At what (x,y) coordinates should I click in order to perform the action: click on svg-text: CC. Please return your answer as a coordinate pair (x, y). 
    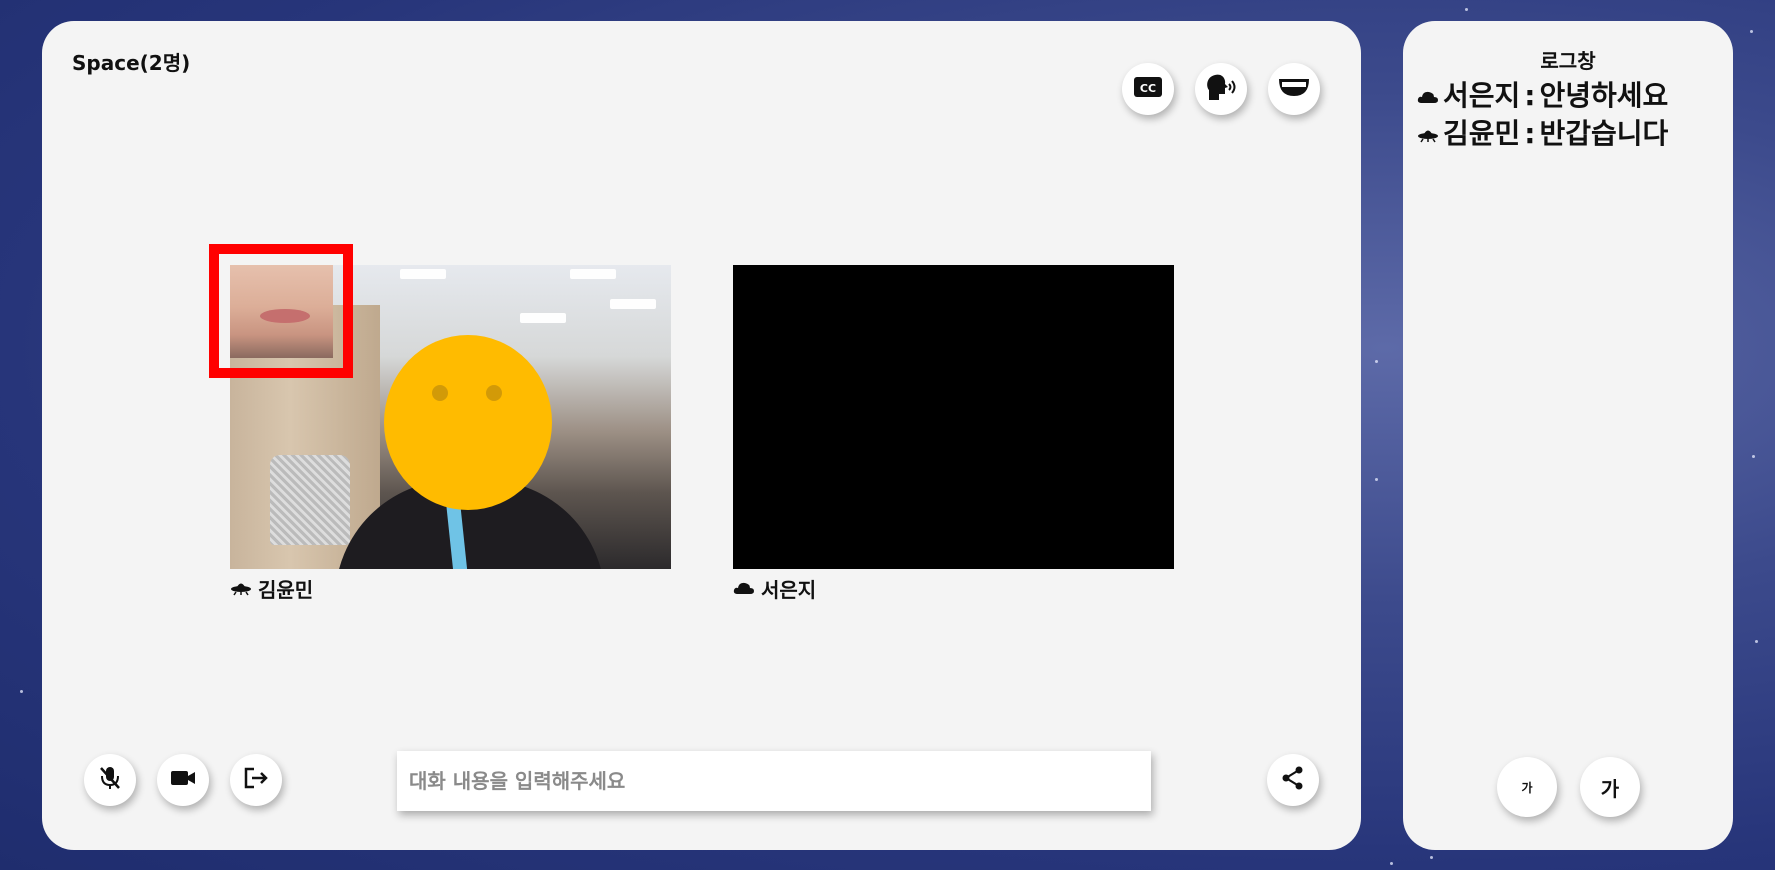
    Looking at the image, I should click on (1148, 88).